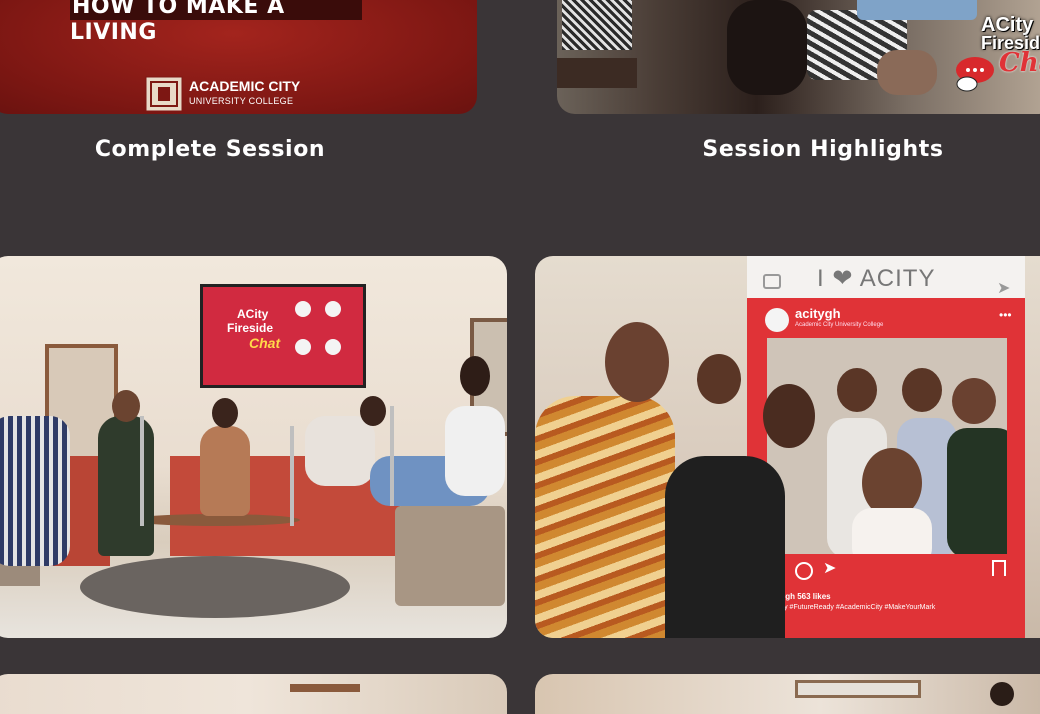  I want to click on photo-bottom-right-partial, so click(787, 694).